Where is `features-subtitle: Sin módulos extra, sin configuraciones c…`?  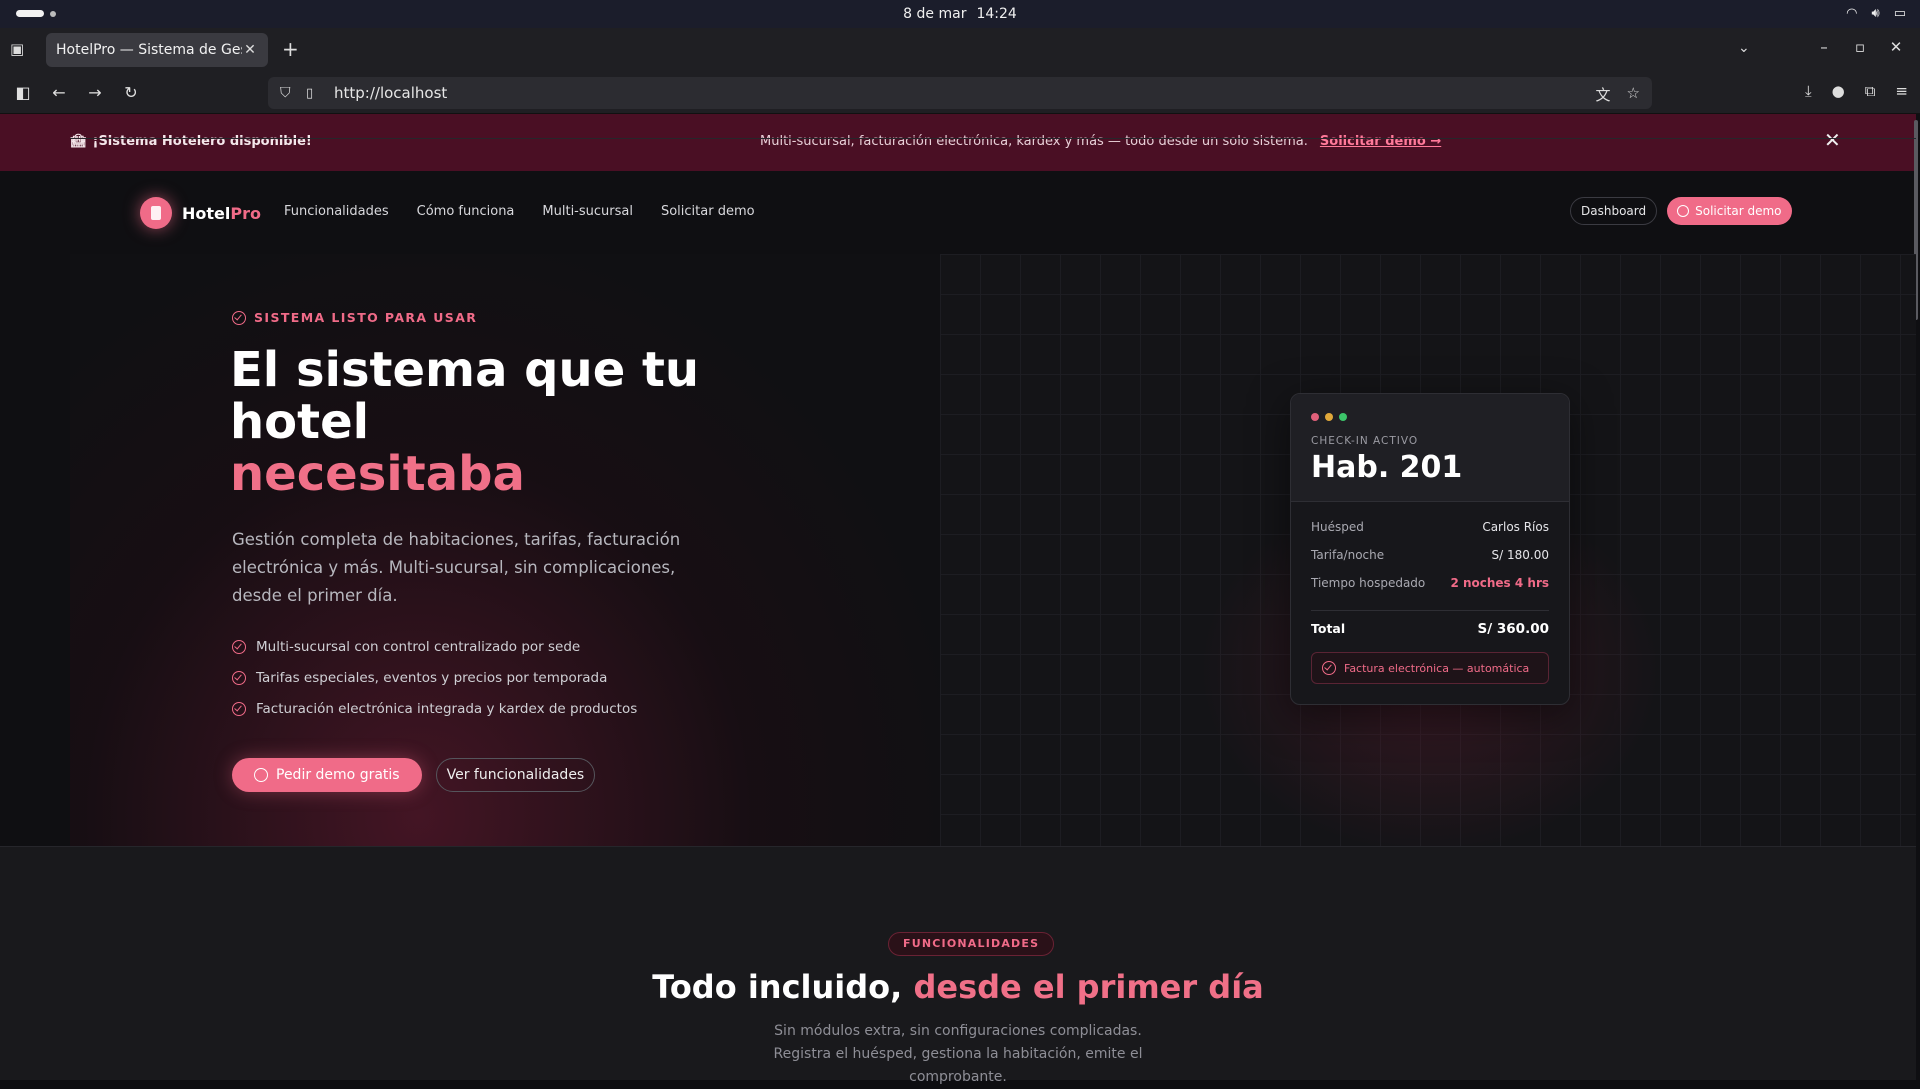
features-subtitle: Sin módulos extra, sin configuraciones c… is located at coordinates (958, 1054).